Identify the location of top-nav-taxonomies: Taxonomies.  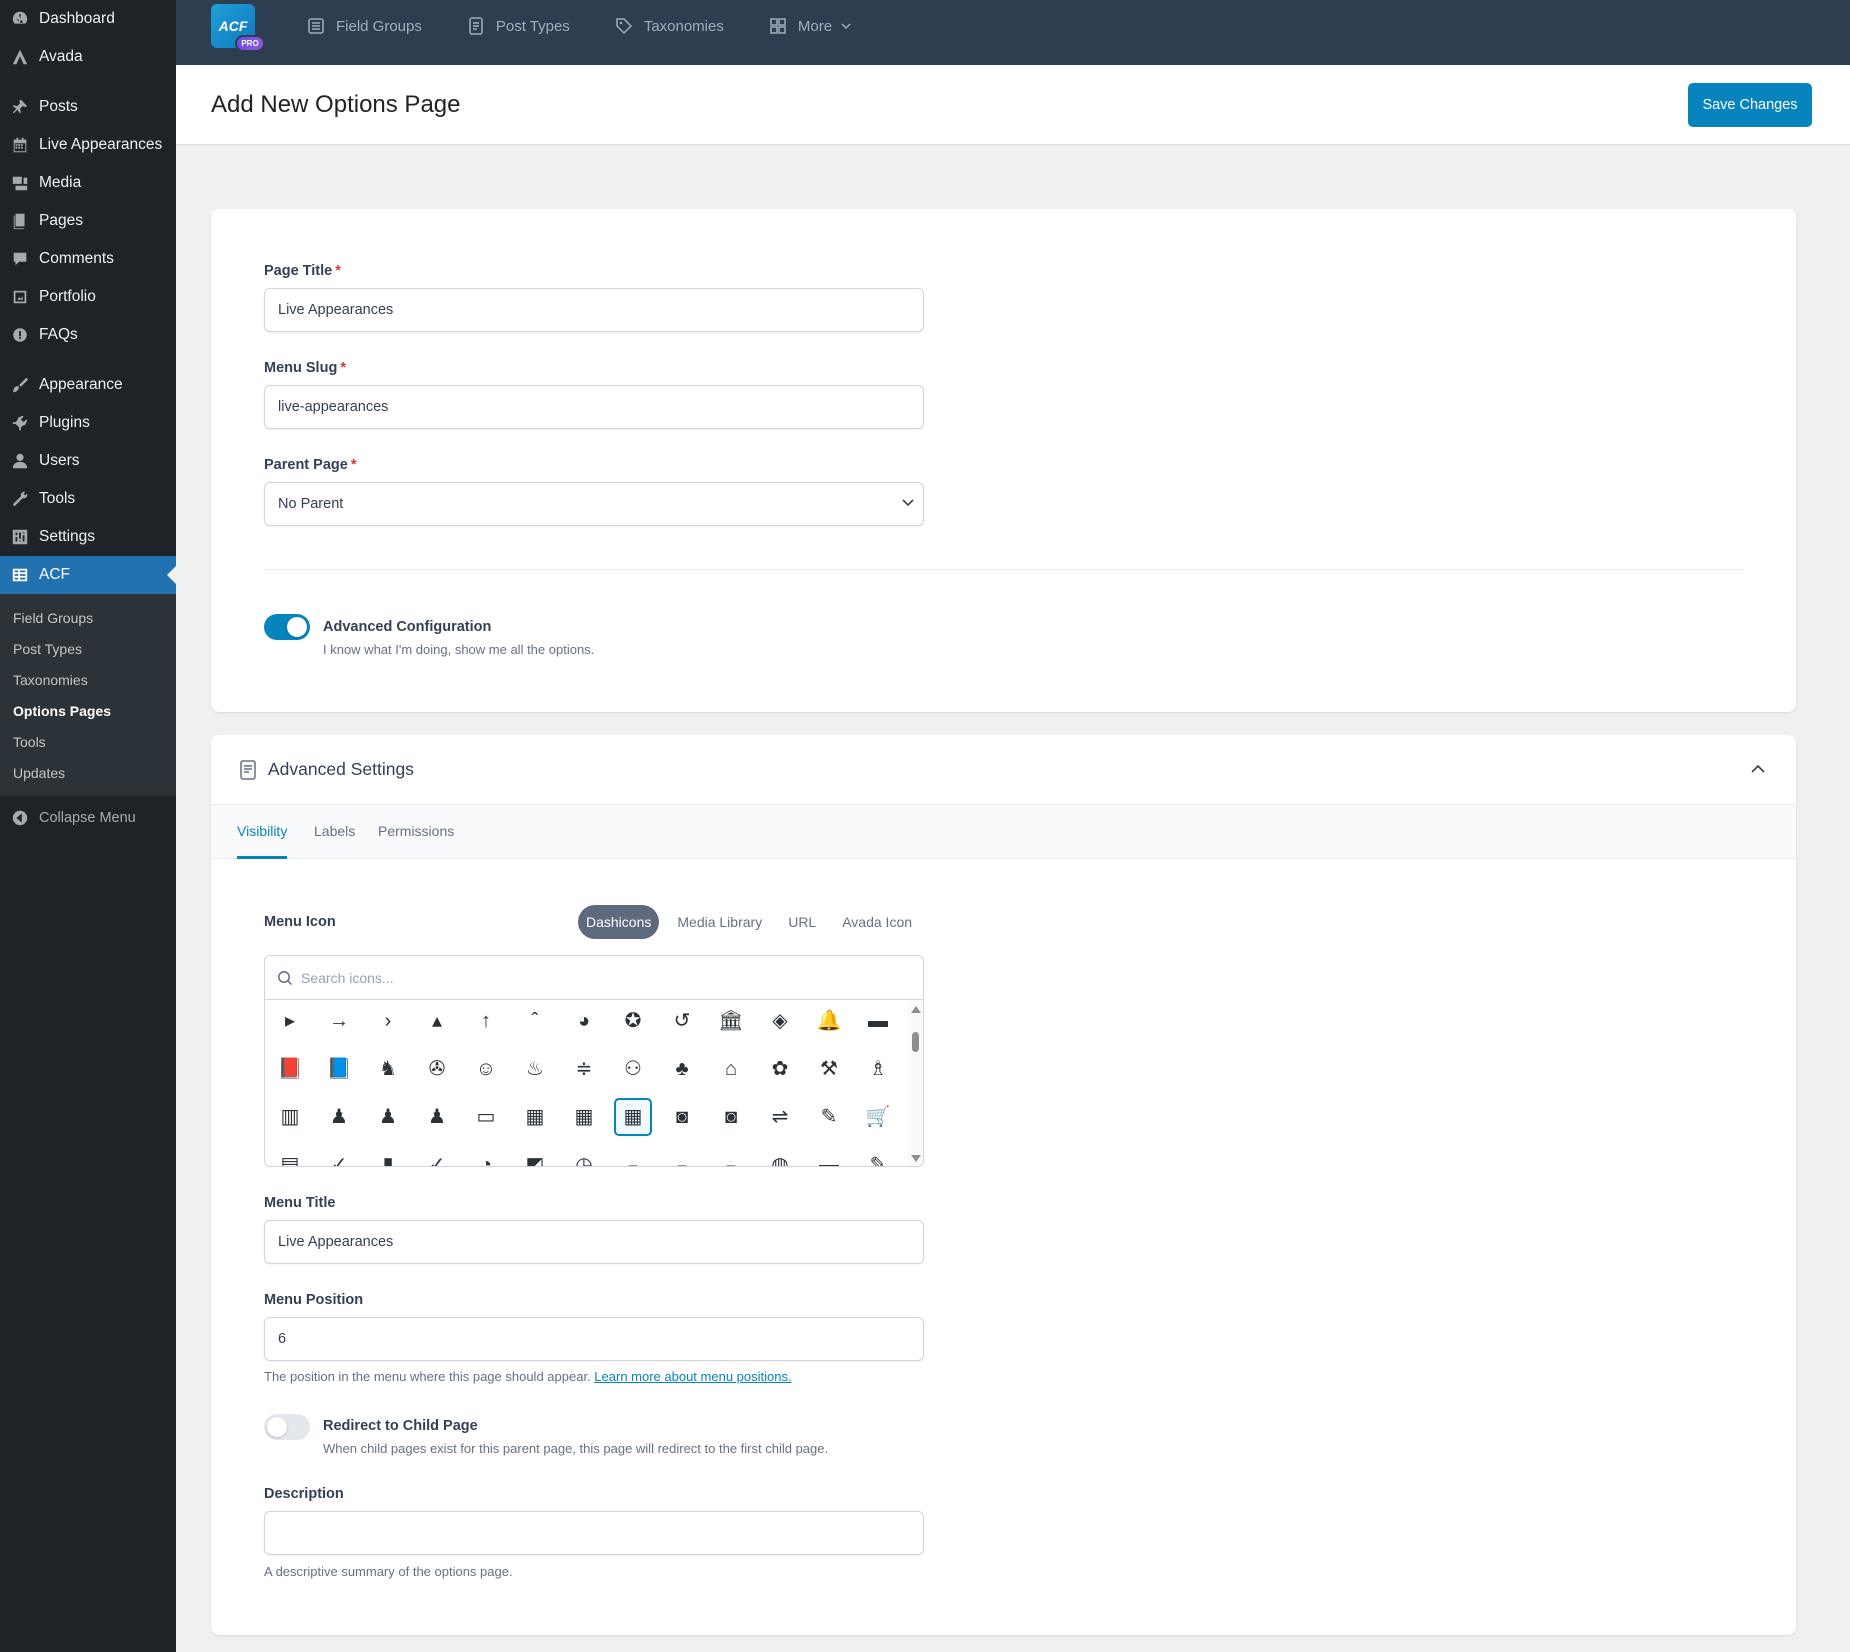
(669, 26).